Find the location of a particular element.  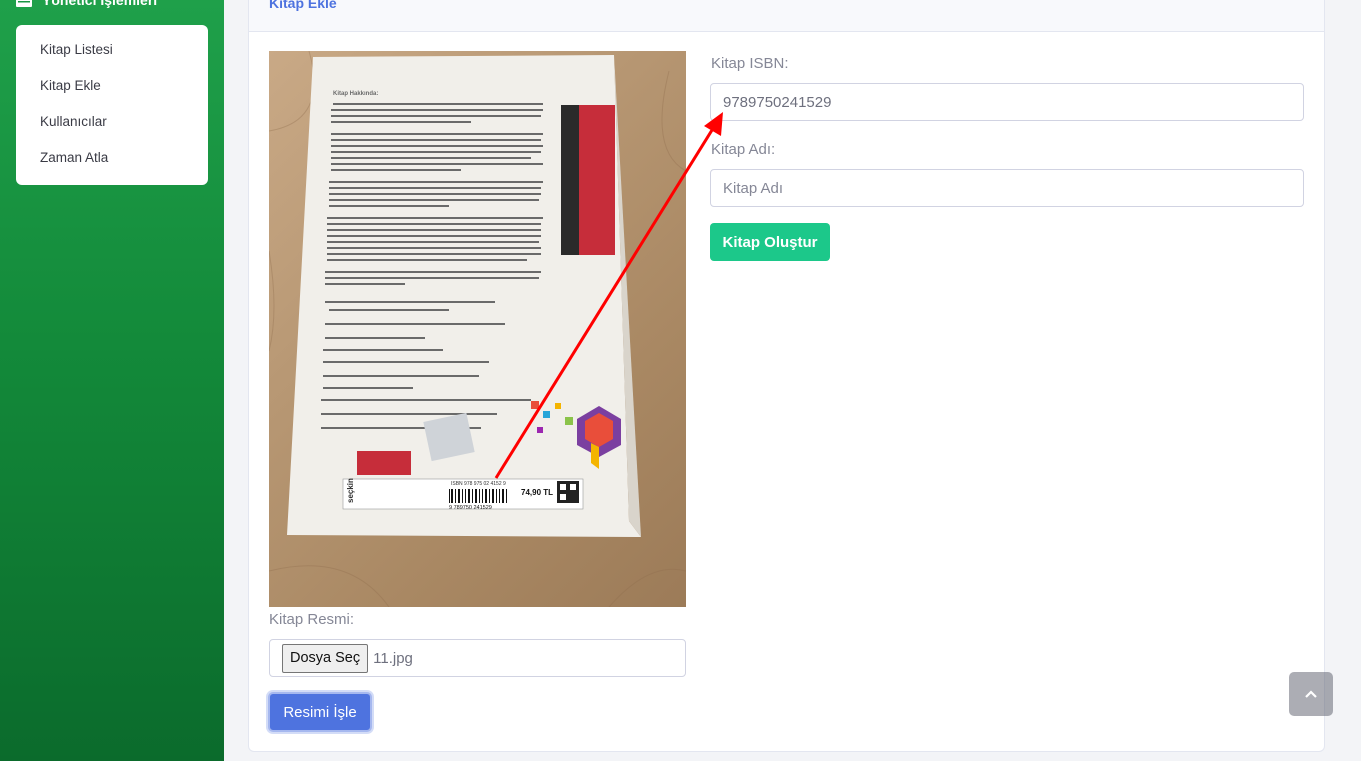

sidebar-item-kitap-ekle: Kitap Ekle is located at coordinates (112, 87).